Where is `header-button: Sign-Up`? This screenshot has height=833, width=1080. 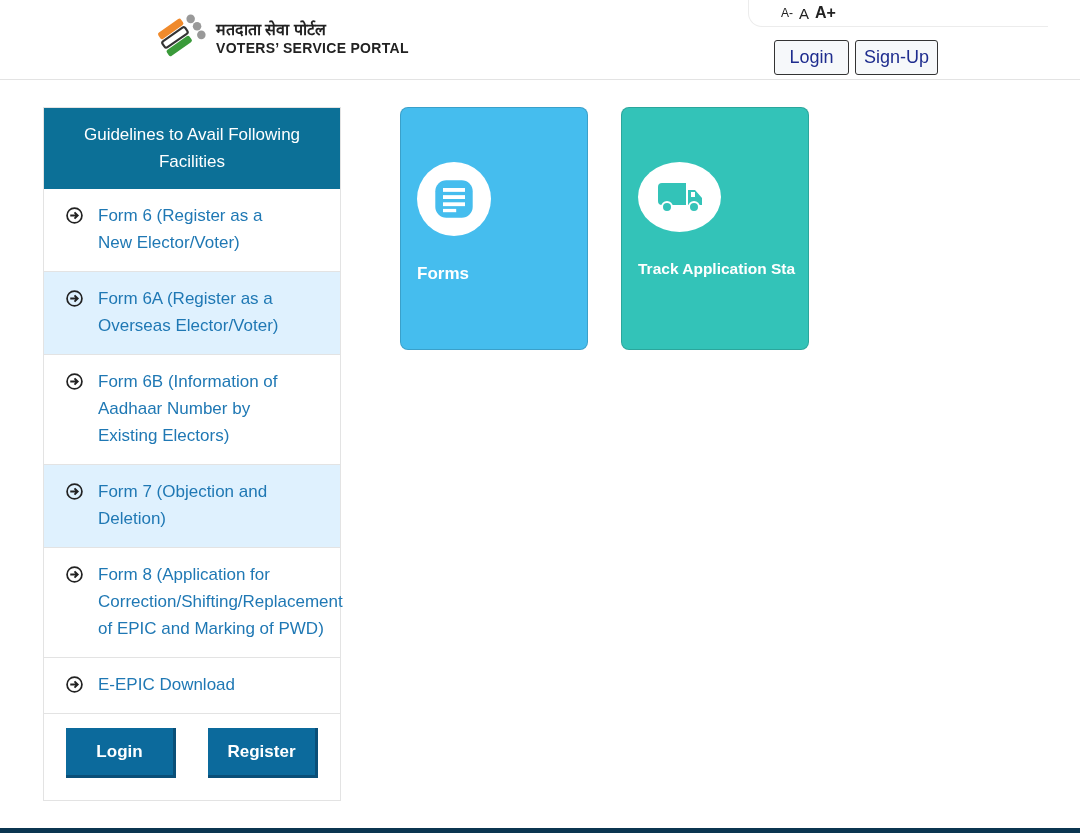
header-button: Sign-Up is located at coordinates (897, 57).